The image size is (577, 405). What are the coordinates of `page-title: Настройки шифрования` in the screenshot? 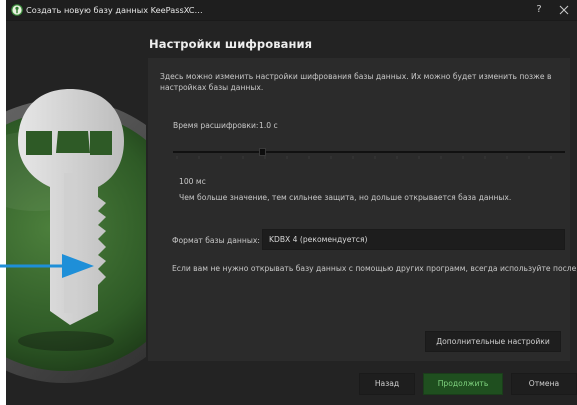 It's located at (231, 44).